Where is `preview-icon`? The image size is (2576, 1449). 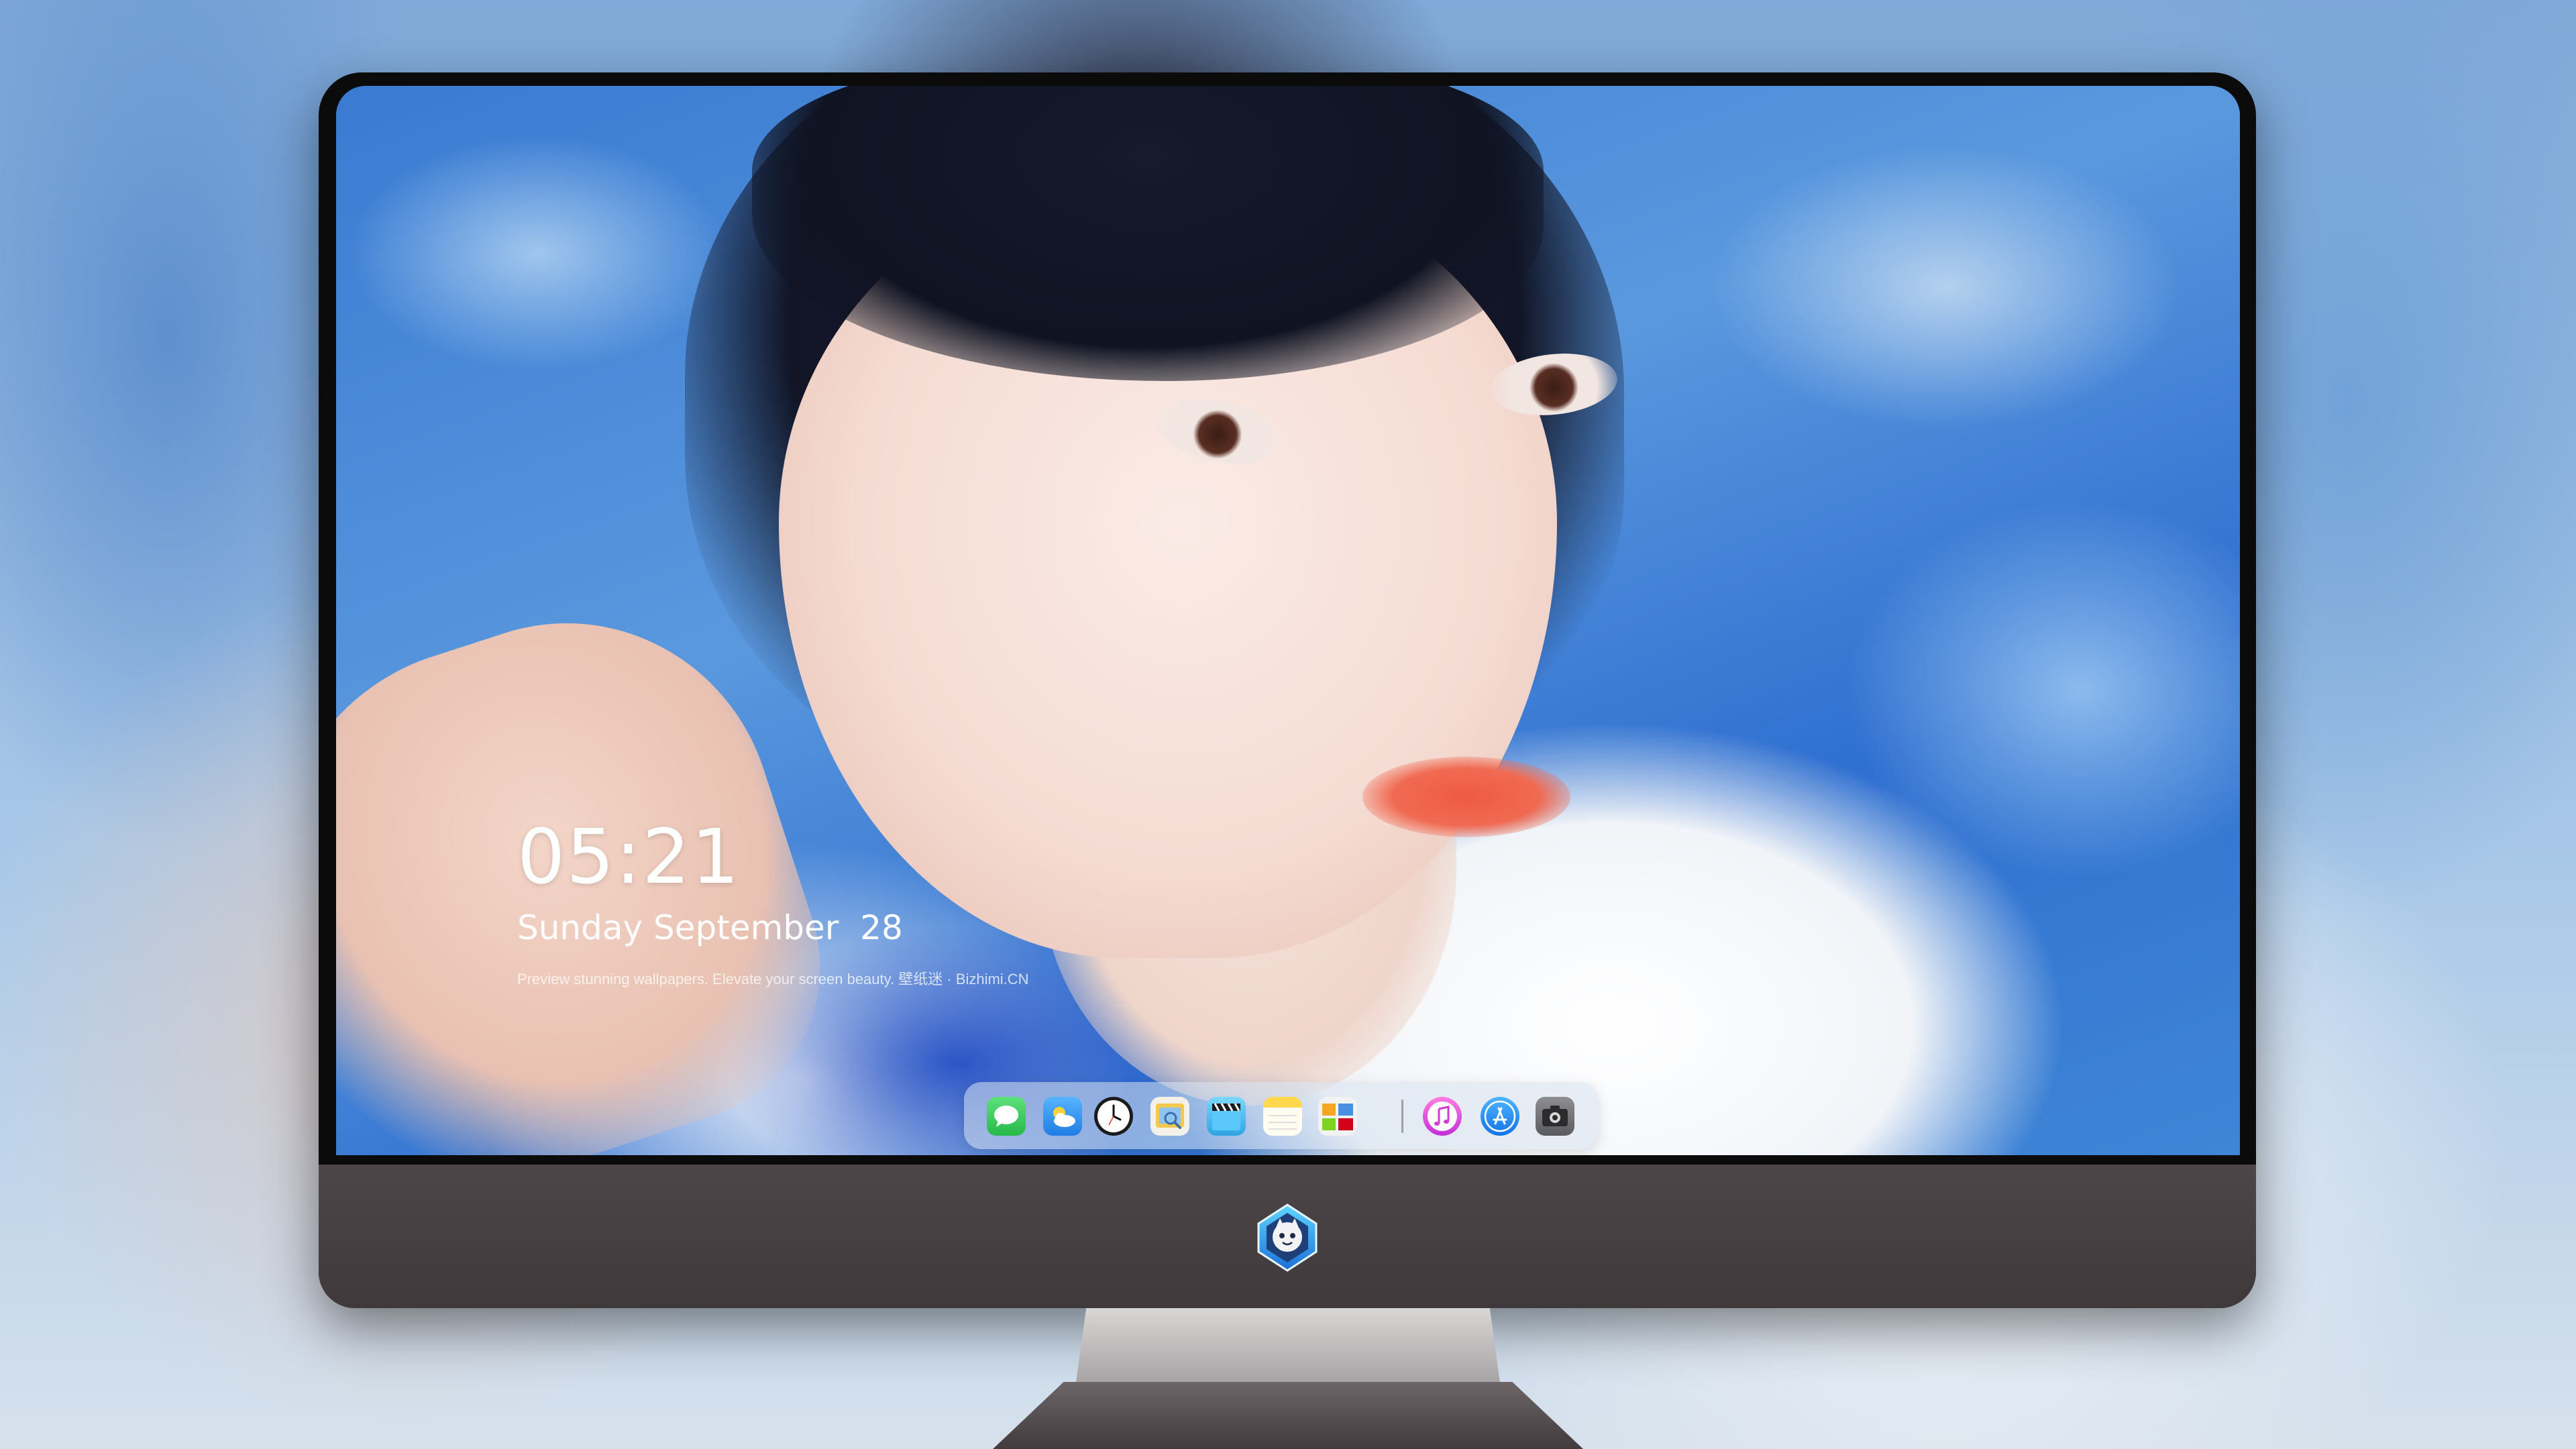
preview-icon is located at coordinates (1170, 1116).